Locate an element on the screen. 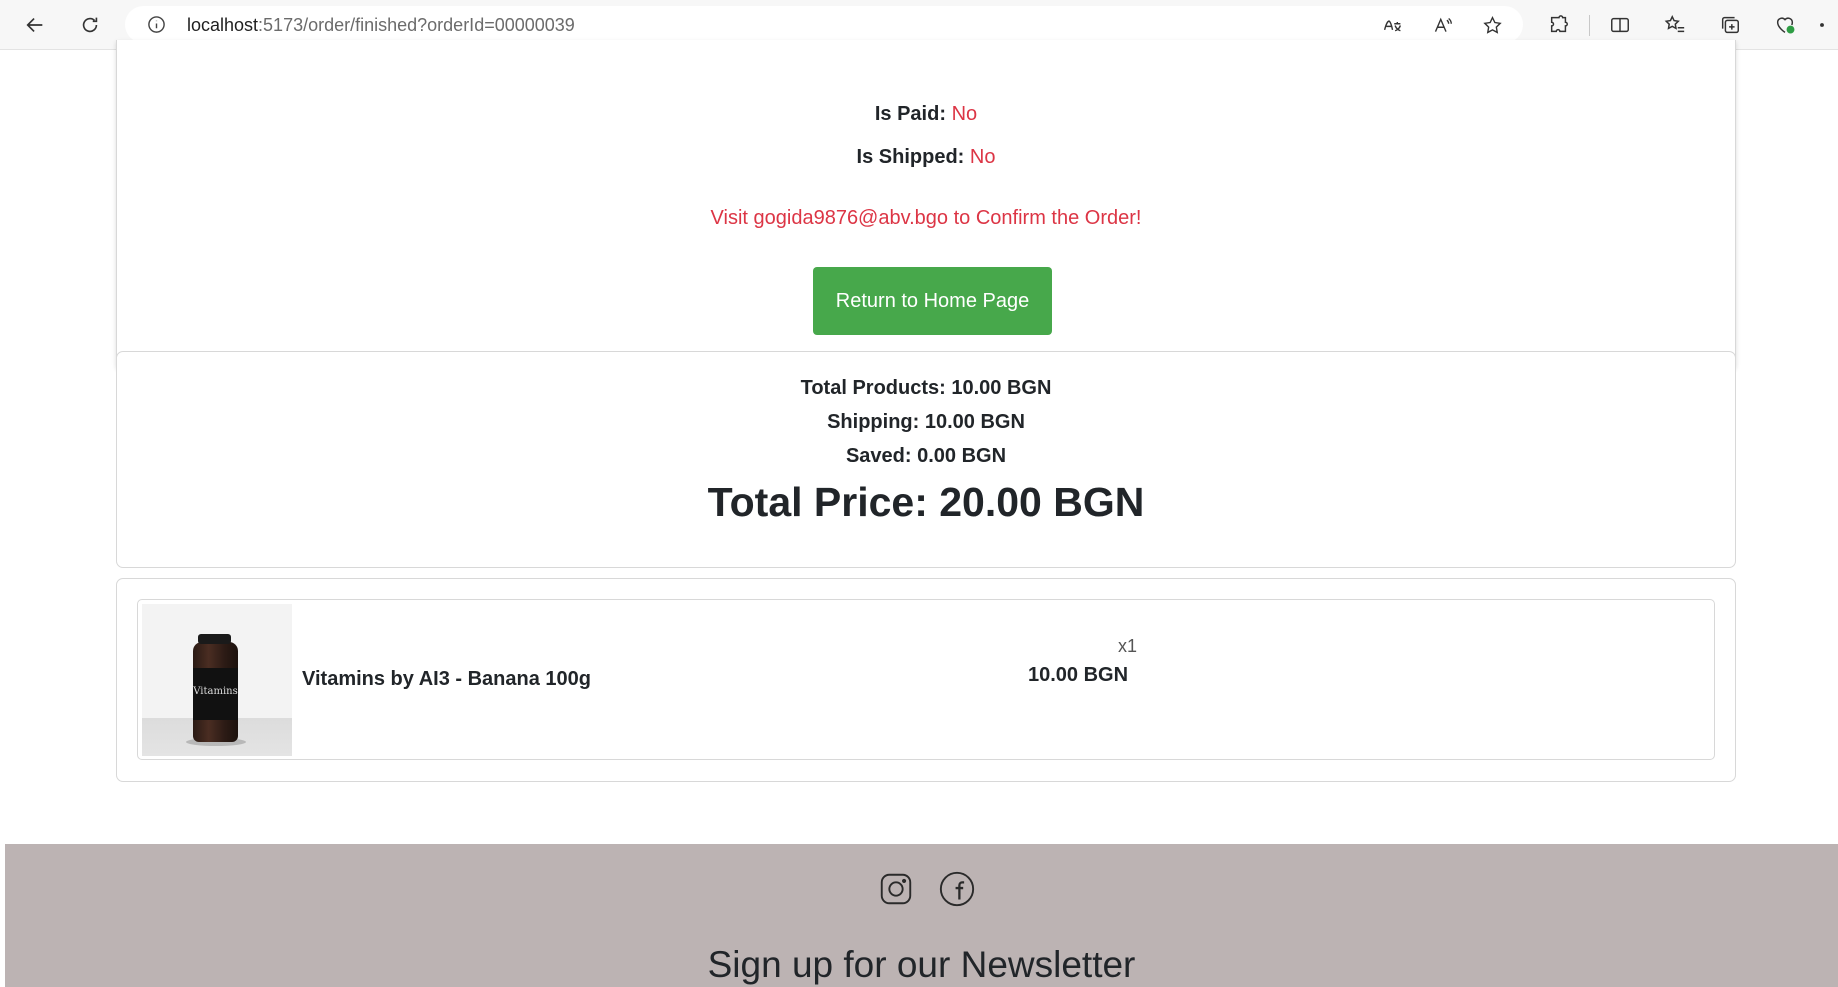 This screenshot has height=987, width=1838. back-arrow-icon is located at coordinates (34, 25).